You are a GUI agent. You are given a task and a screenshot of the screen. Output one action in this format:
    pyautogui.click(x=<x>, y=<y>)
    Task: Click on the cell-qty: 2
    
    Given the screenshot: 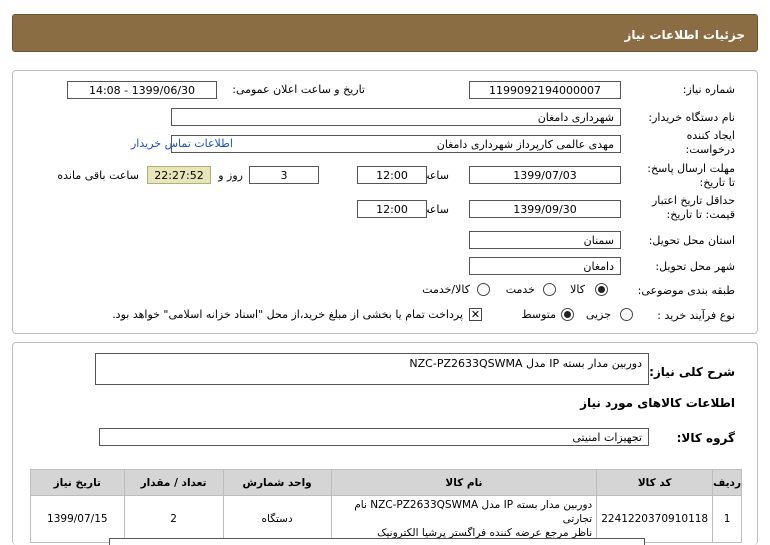 What is the action you would take?
    pyautogui.click(x=173, y=519)
    